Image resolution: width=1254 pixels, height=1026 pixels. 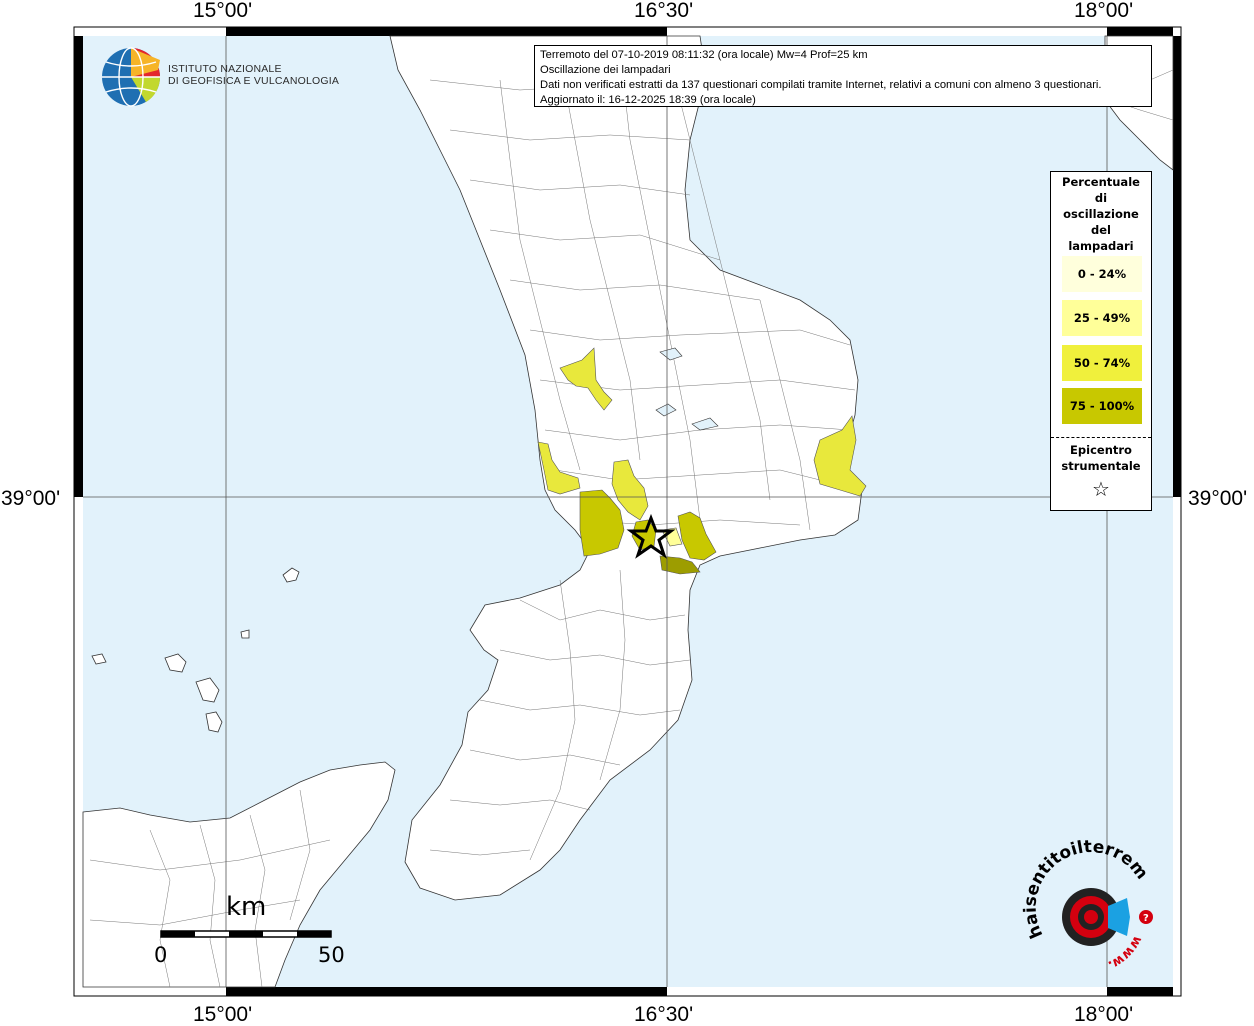 I want to click on lon-label-bottom-2: 16°30', so click(x=664, y=1014).